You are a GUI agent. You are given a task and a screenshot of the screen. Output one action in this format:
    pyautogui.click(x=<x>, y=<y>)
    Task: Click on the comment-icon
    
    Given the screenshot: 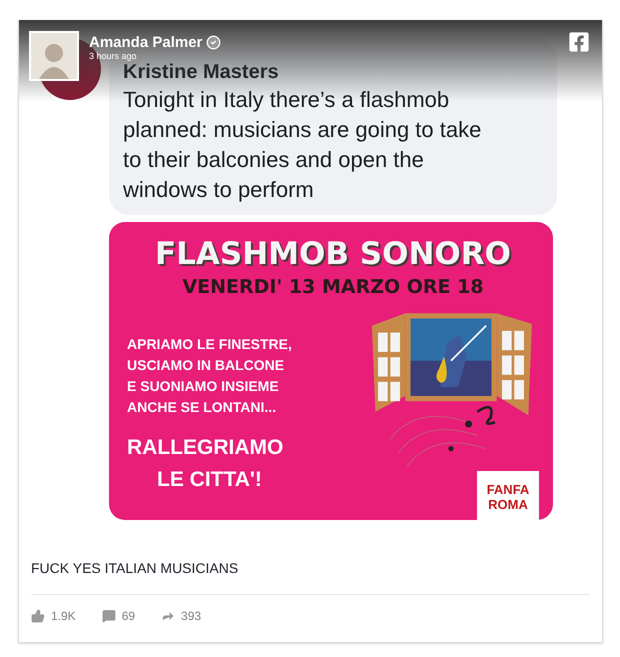 What is the action you would take?
    pyautogui.click(x=109, y=616)
    